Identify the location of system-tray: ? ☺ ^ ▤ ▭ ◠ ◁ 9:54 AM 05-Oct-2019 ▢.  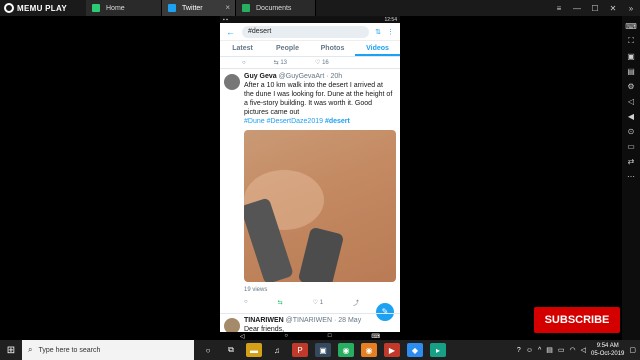
(576, 350).